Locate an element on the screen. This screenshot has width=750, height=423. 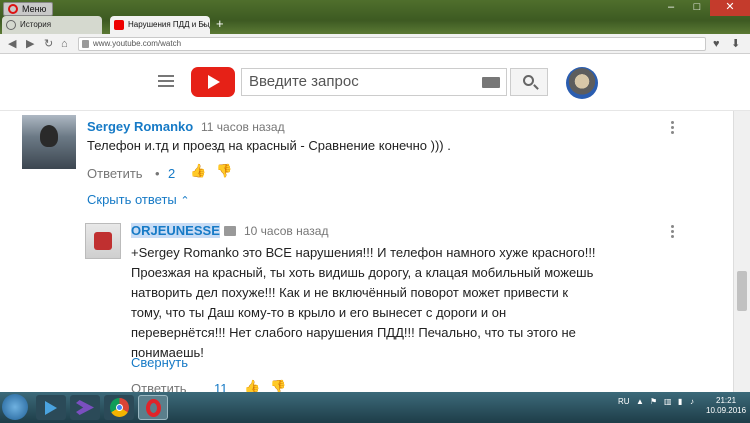
verified-badge-icon is located at coordinates (230, 231).